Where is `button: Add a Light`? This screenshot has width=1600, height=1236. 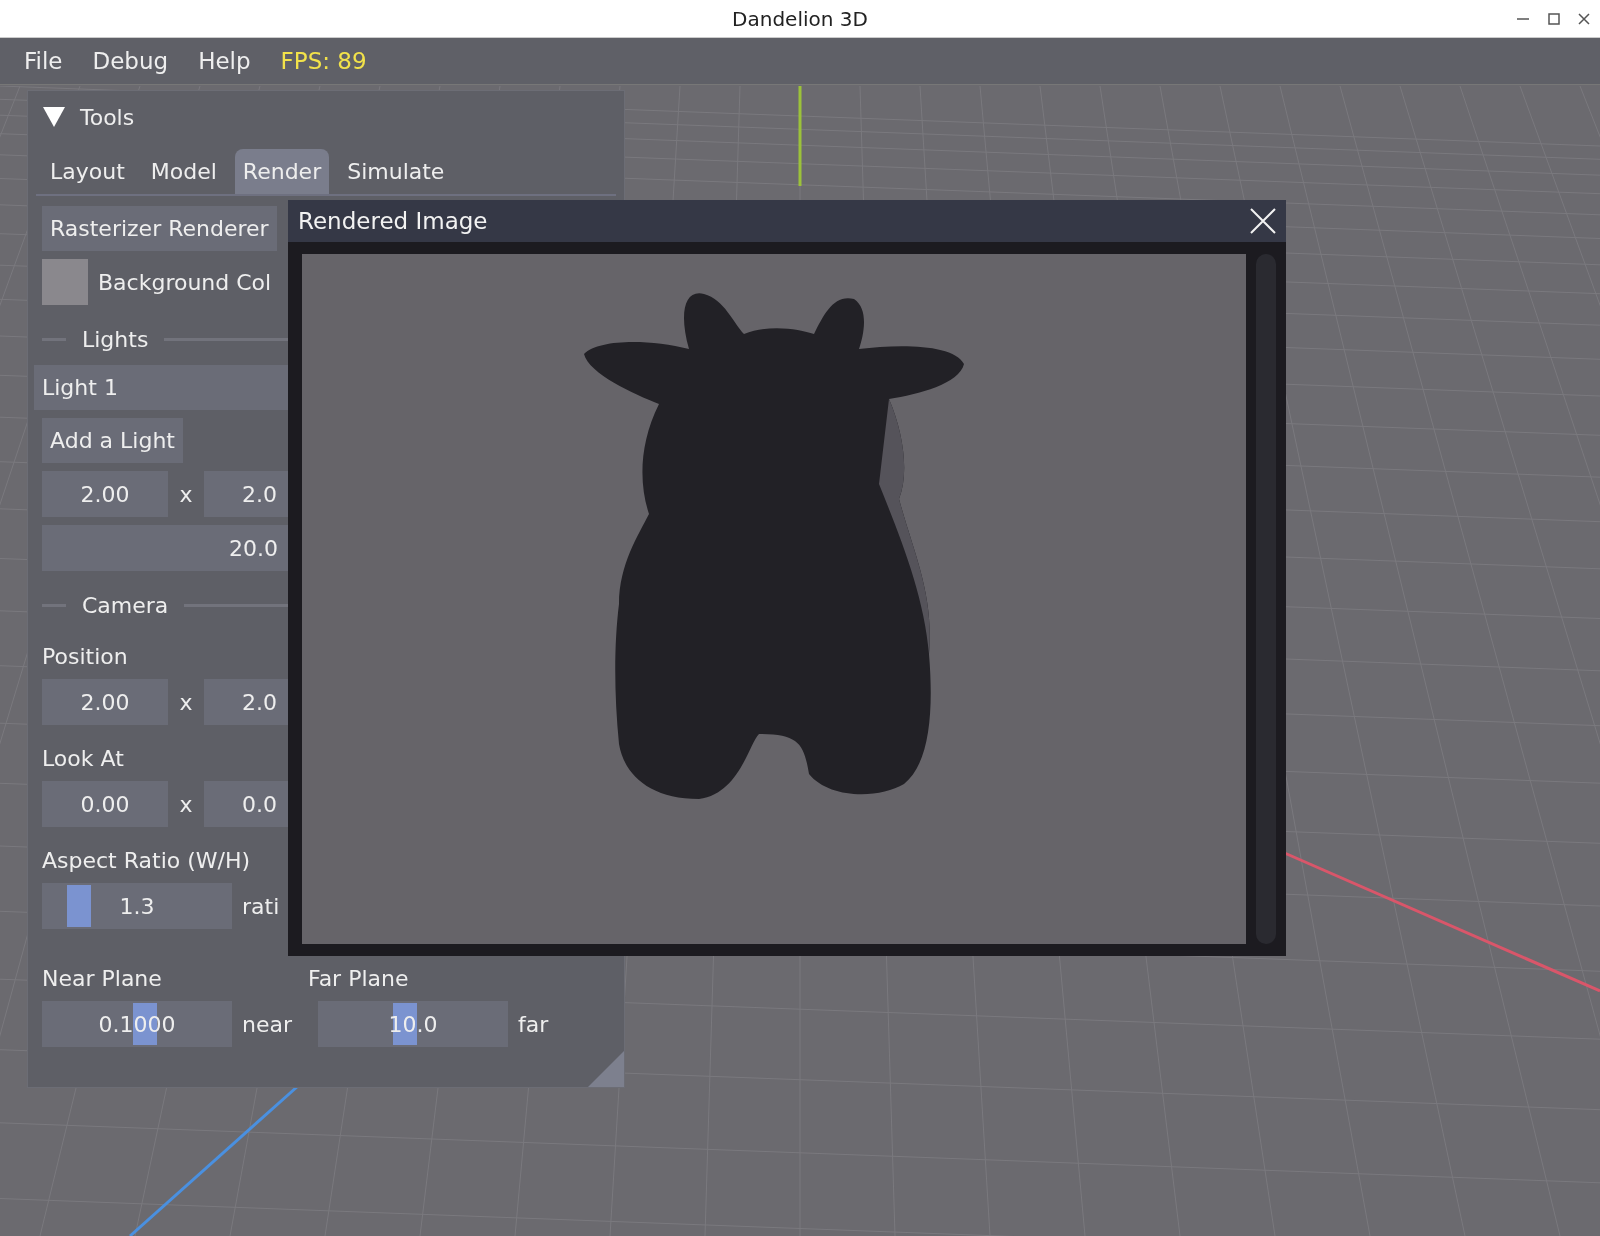
button: Add a Light is located at coordinates (112, 440).